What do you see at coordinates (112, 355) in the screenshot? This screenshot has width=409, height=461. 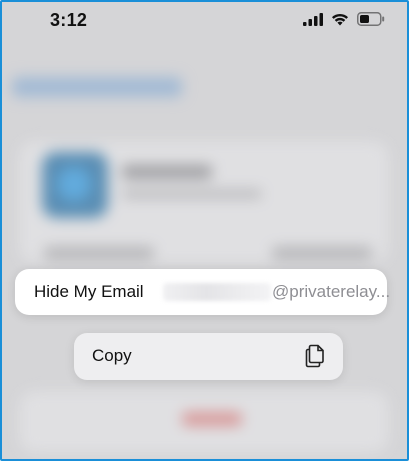 I see `copy-label: Copy` at bounding box center [112, 355].